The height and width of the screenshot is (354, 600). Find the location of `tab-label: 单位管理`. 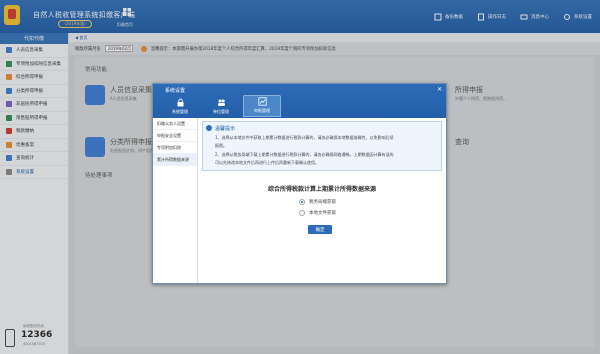

tab-label: 单位管理 is located at coordinates (221, 111).